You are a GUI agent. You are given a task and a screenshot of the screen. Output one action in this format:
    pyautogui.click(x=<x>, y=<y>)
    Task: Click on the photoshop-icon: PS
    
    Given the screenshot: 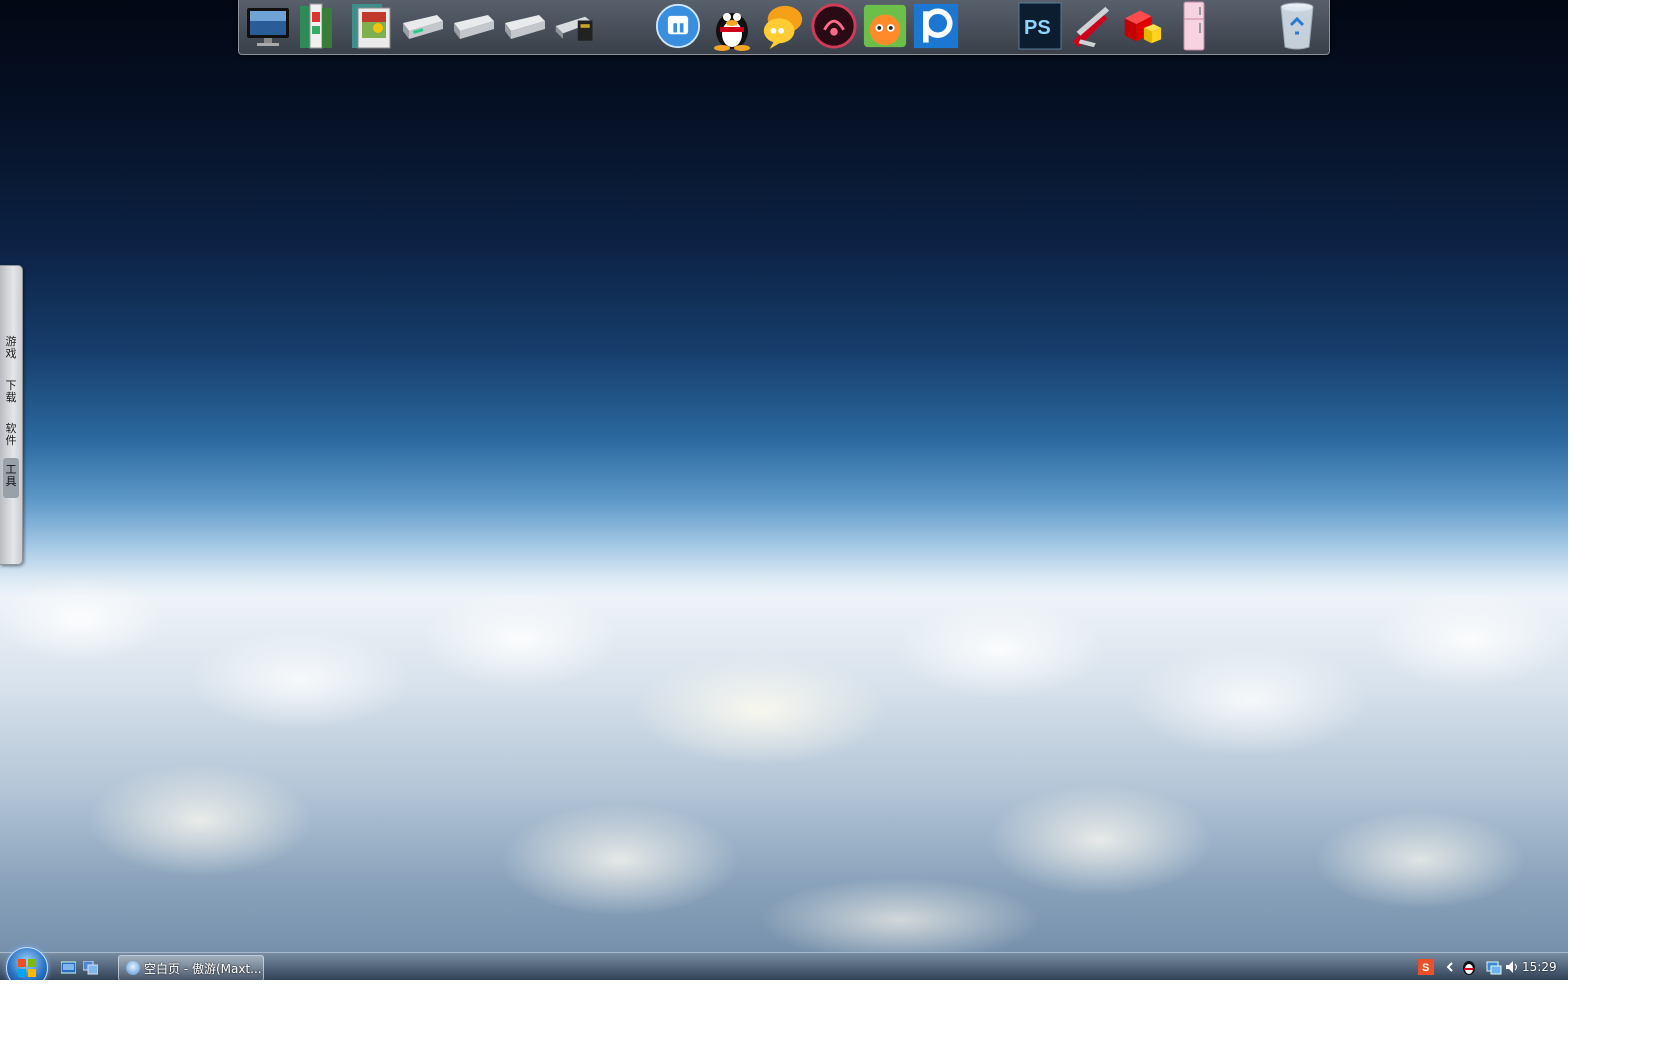 What is the action you would take?
    pyautogui.click(x=1040, y=26)
    